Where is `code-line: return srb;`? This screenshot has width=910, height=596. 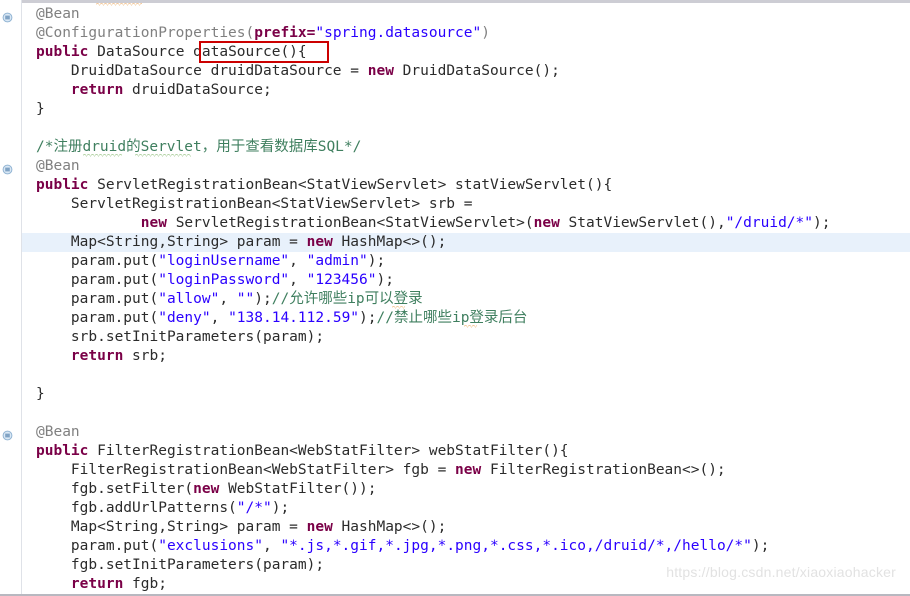 code-line: return srb; is located at coordinates (455, 356).